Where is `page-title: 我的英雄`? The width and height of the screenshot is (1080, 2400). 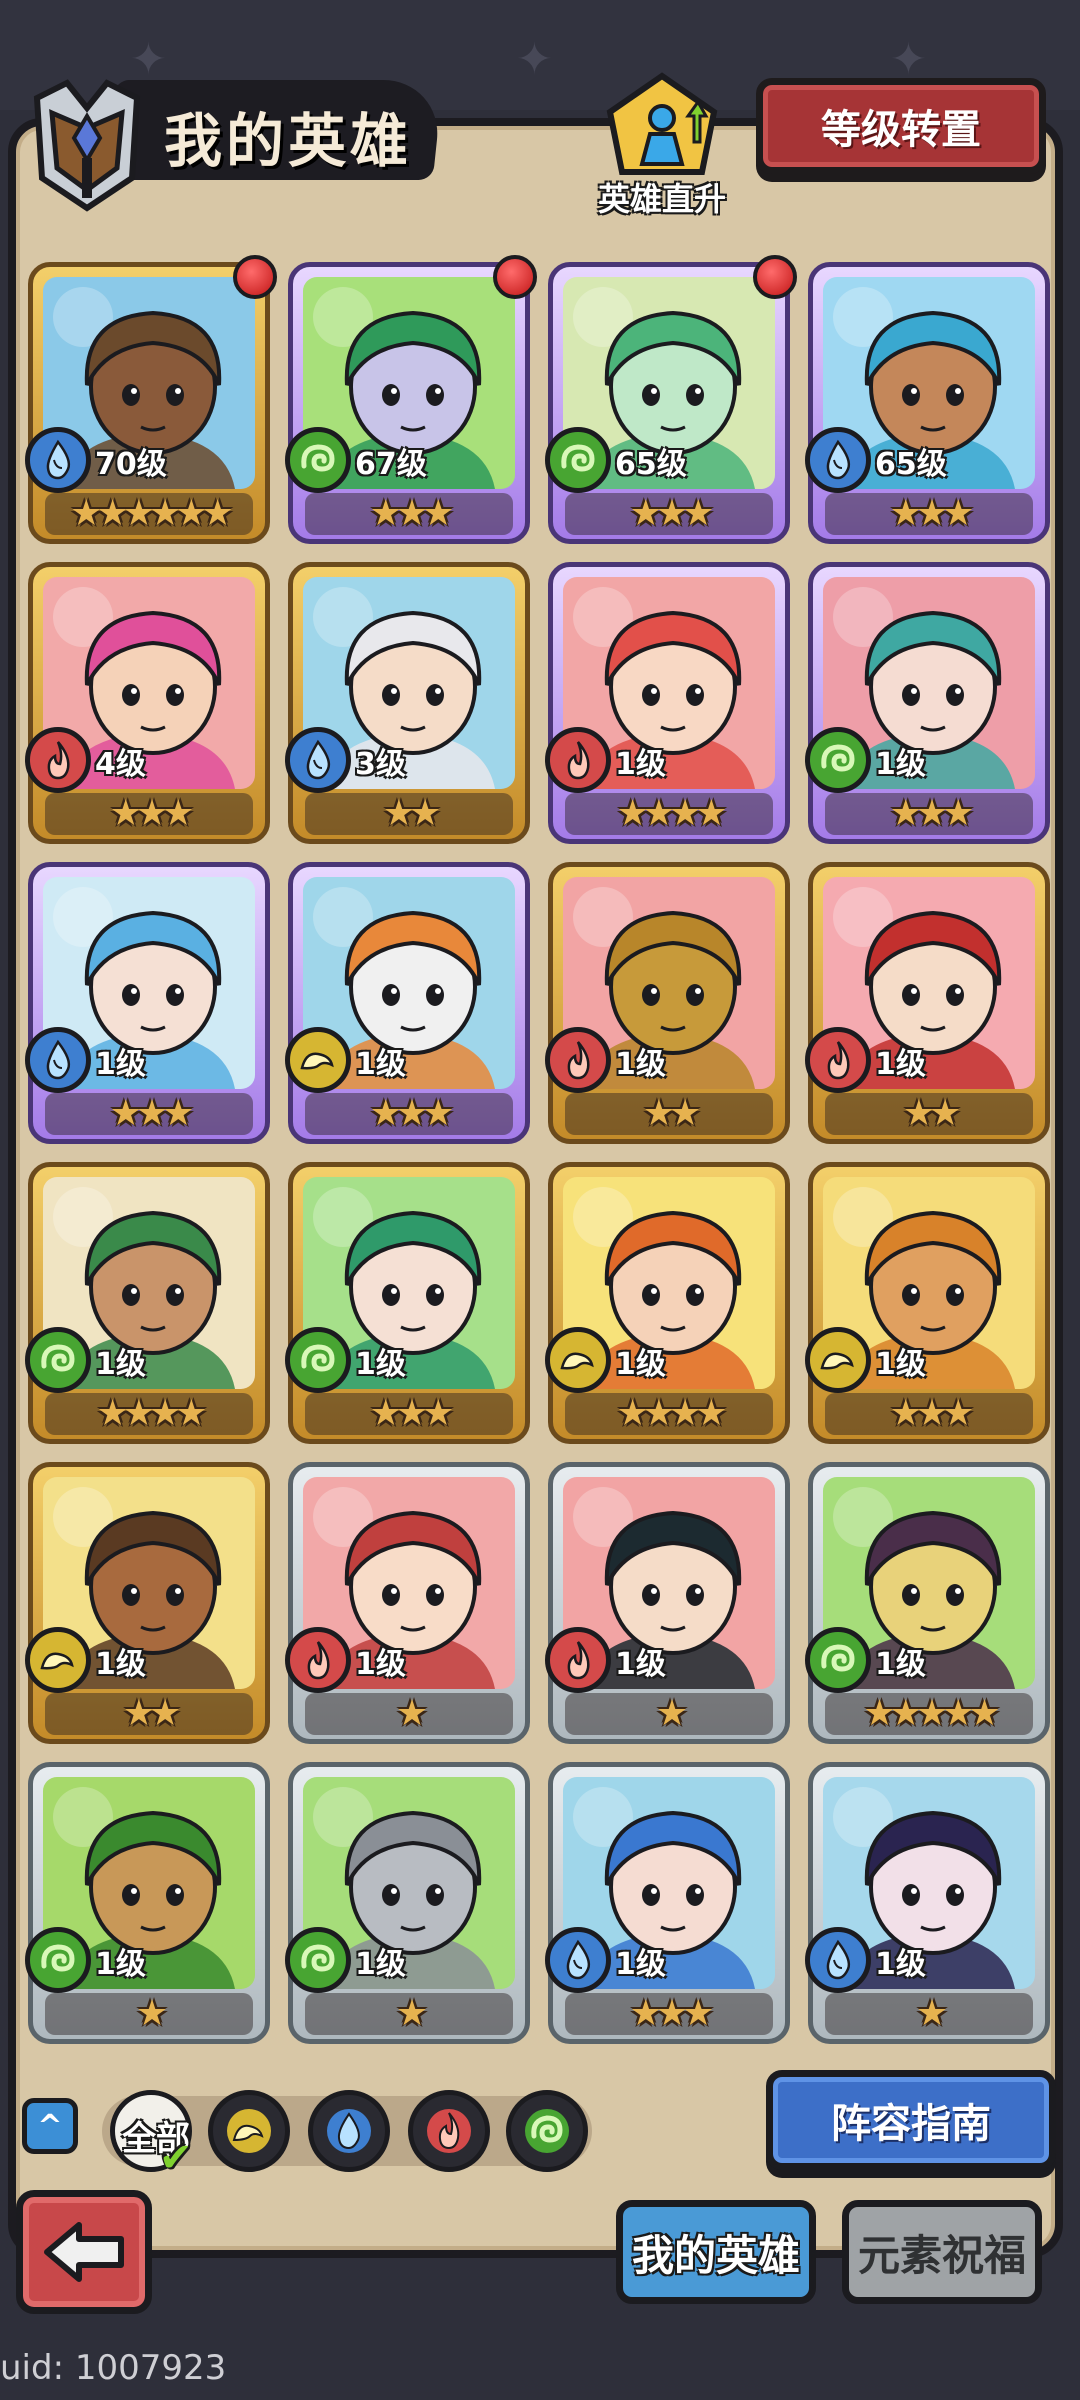 page-title: 我的英雄 is located at coordinates (288, 141).